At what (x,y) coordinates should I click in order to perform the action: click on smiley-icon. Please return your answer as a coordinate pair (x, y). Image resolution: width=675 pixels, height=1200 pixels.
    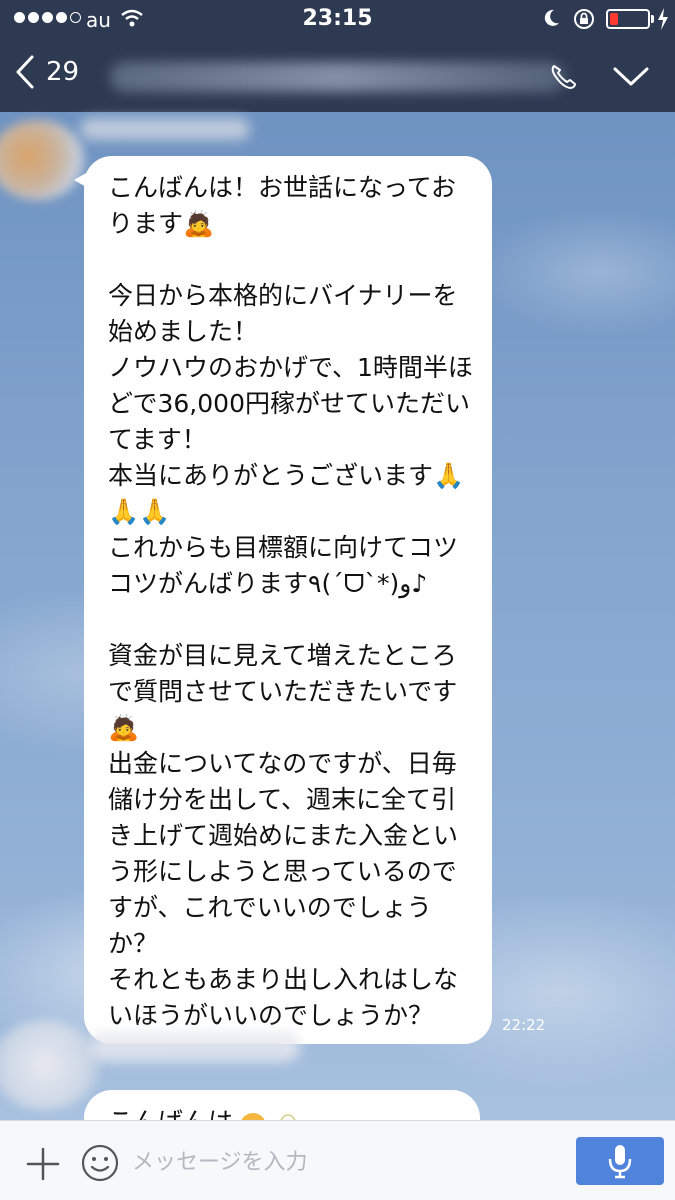
    Looking at the image, I should click on (100, 1165).